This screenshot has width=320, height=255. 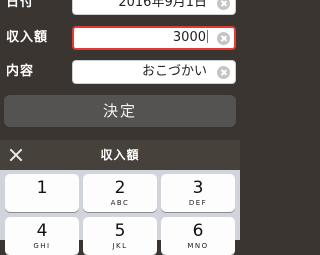 What do you see at coordinates (154, 38) in the screenshot?
I see `income-field: 3000` at bounding box center [154, 38].